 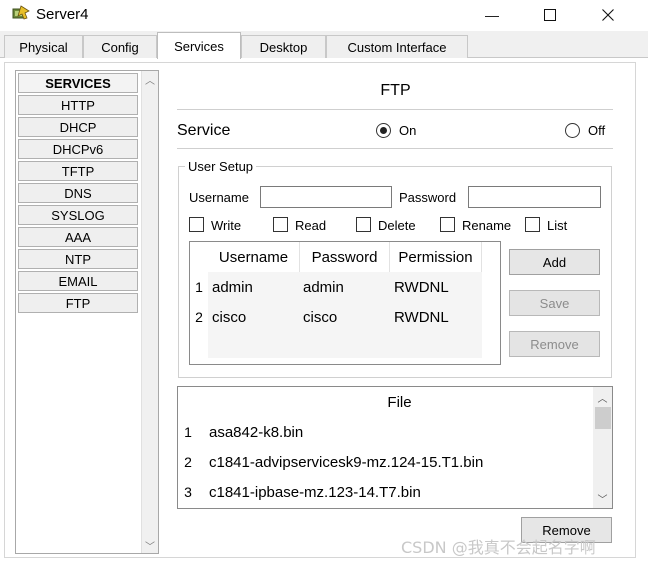 What do you see at coordinates (336, 345) in the screenshot?
I see `table-row-empty` at bounding box center [336, 345].